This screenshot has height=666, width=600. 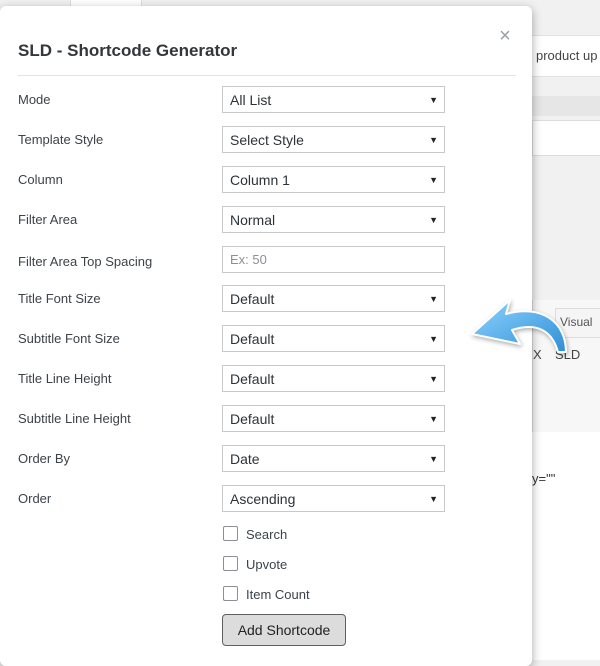 I want to click on filter-area-value: Normal, so click(x=253, y=220).